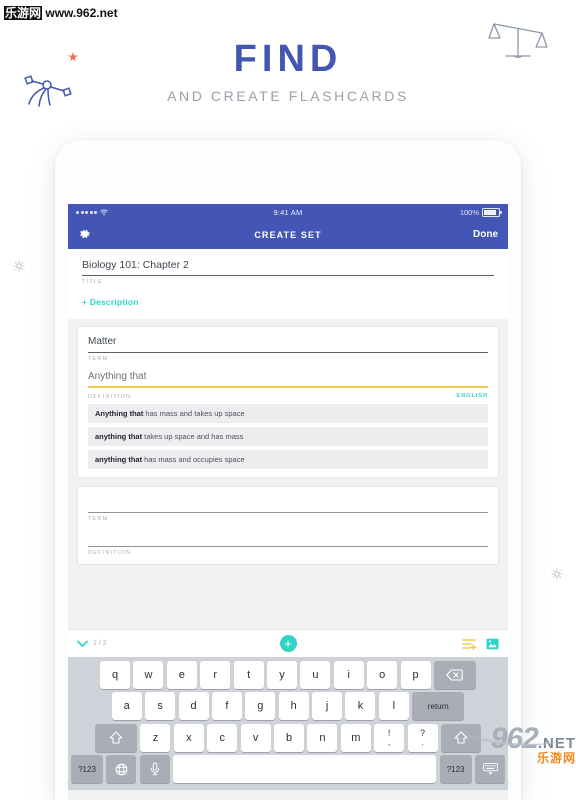 This screenshot has width=576, height=800. What do you see at coordinates (288, 387) in the screenshot?
I see `definition-underline-active` at bounding box center [288, 387].